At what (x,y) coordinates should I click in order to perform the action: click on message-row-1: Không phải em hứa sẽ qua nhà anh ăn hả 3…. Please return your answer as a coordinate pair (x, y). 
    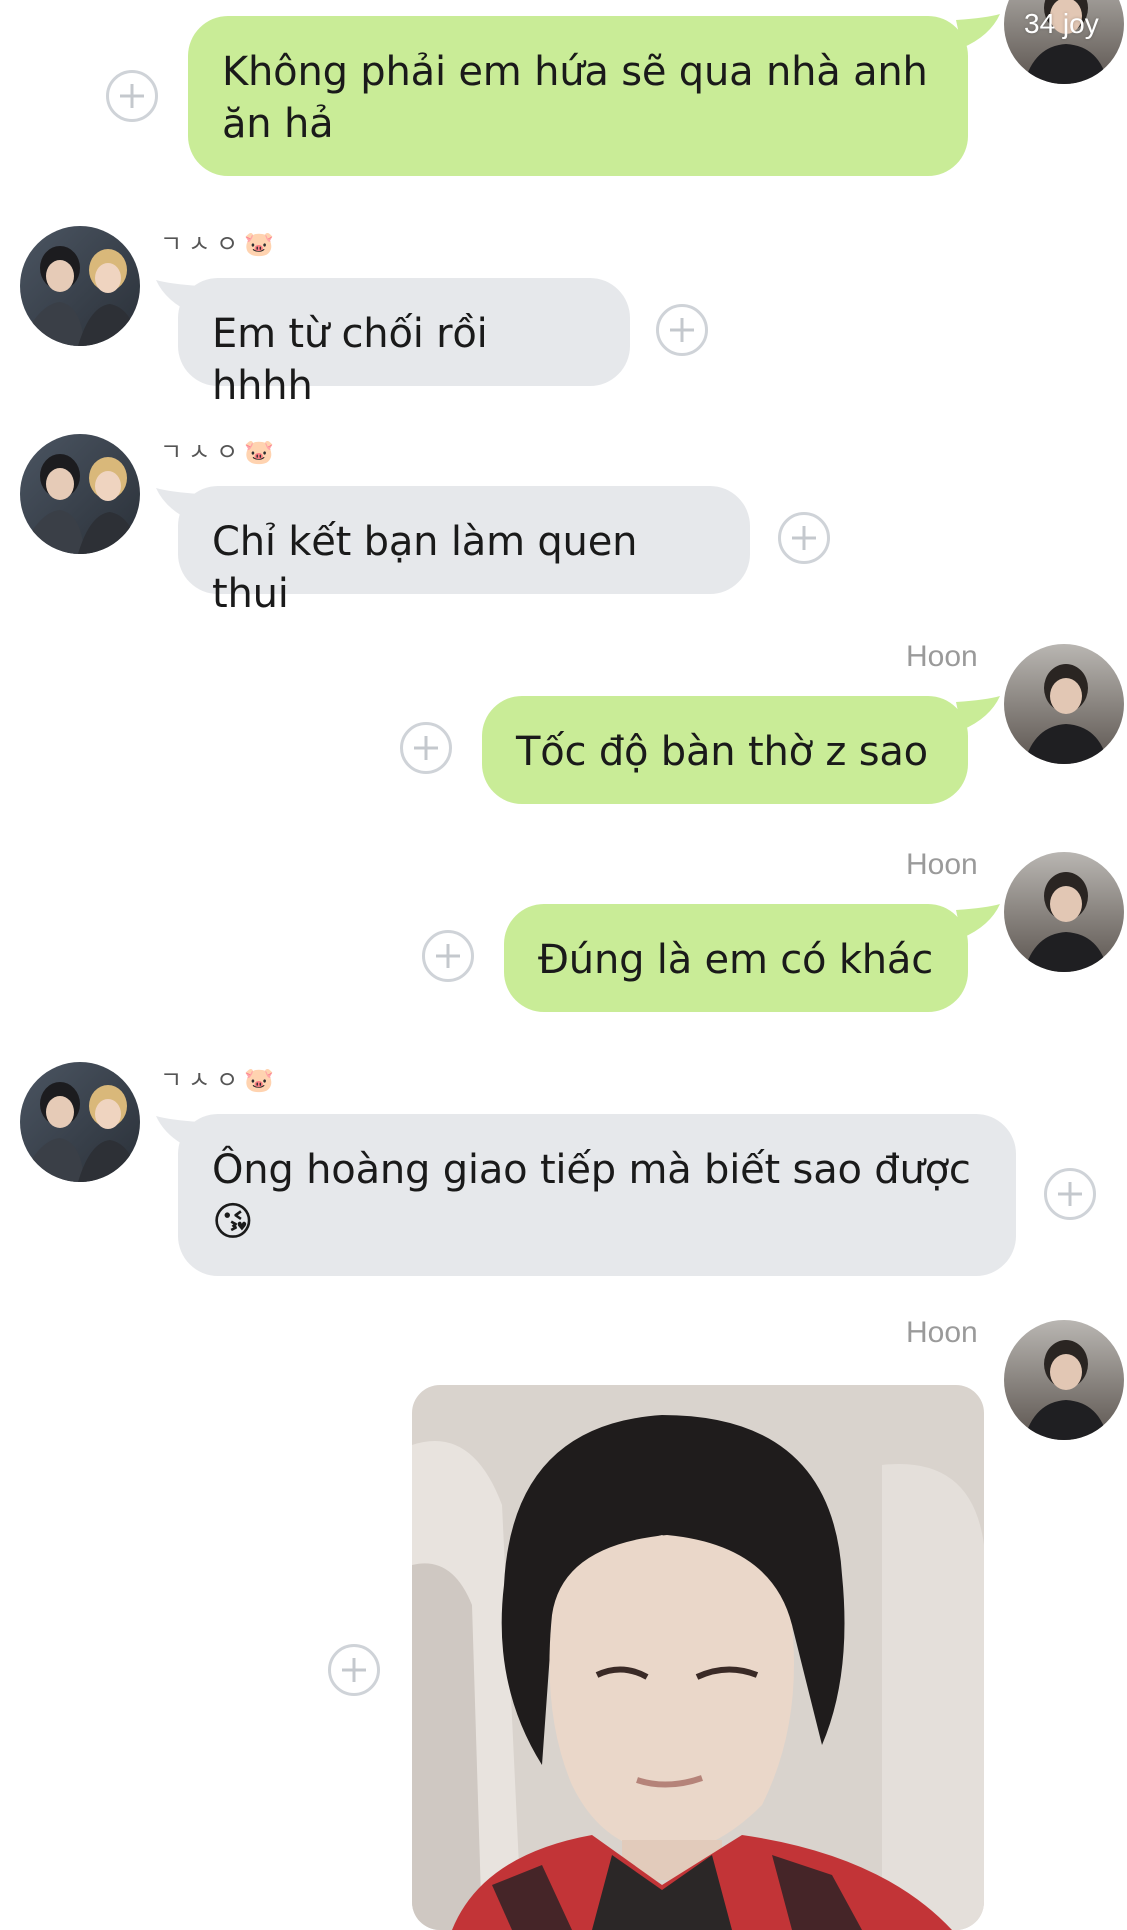
    Looking at the image, I should click on (563, 90).